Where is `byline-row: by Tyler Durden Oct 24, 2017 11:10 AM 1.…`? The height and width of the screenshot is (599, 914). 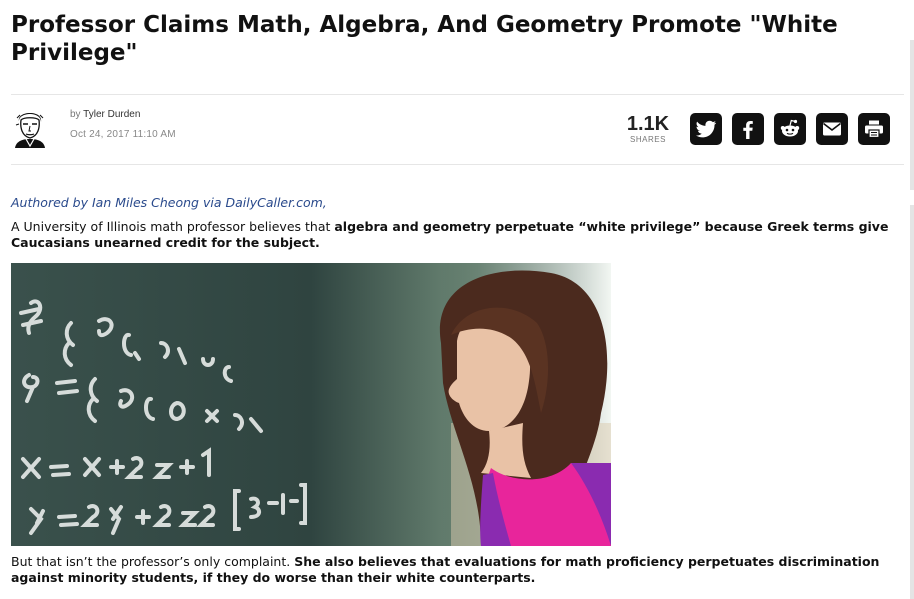 byline-row: by Tyler Durden Oct 24, 2017 11:10 AM 1.… is located at coordinates (462, 130).